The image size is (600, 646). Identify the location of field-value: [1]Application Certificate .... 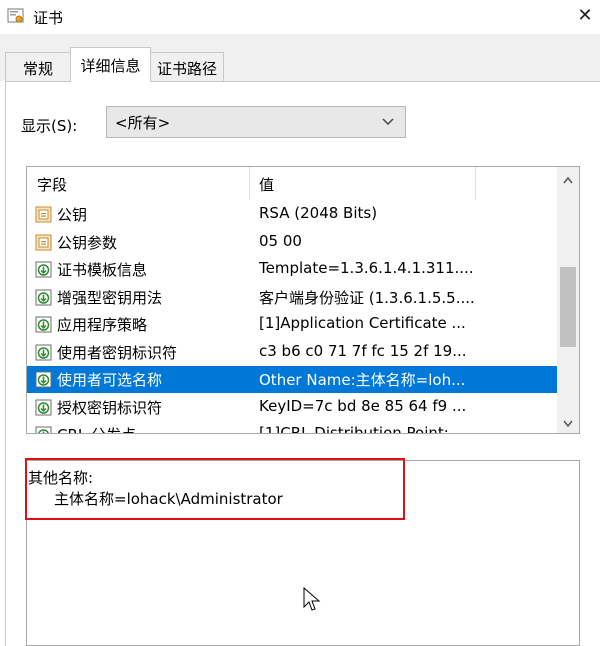
(362, 323).